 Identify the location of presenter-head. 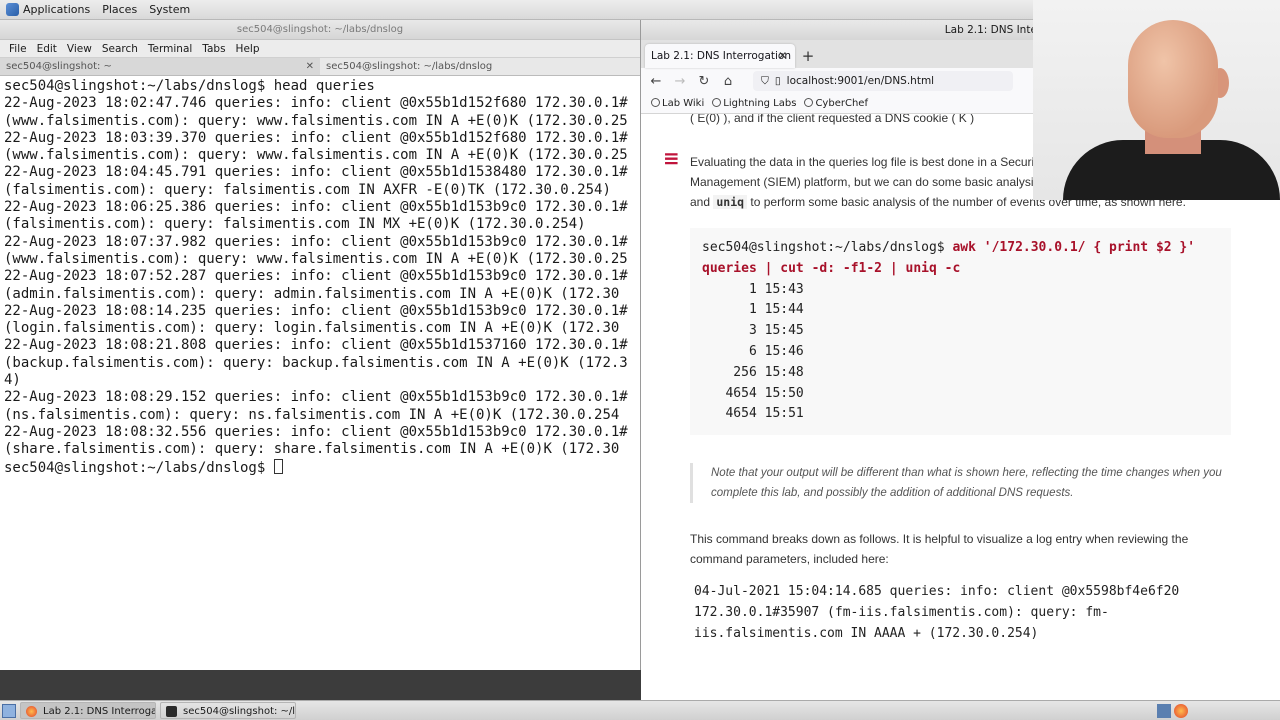
(1173, 79).